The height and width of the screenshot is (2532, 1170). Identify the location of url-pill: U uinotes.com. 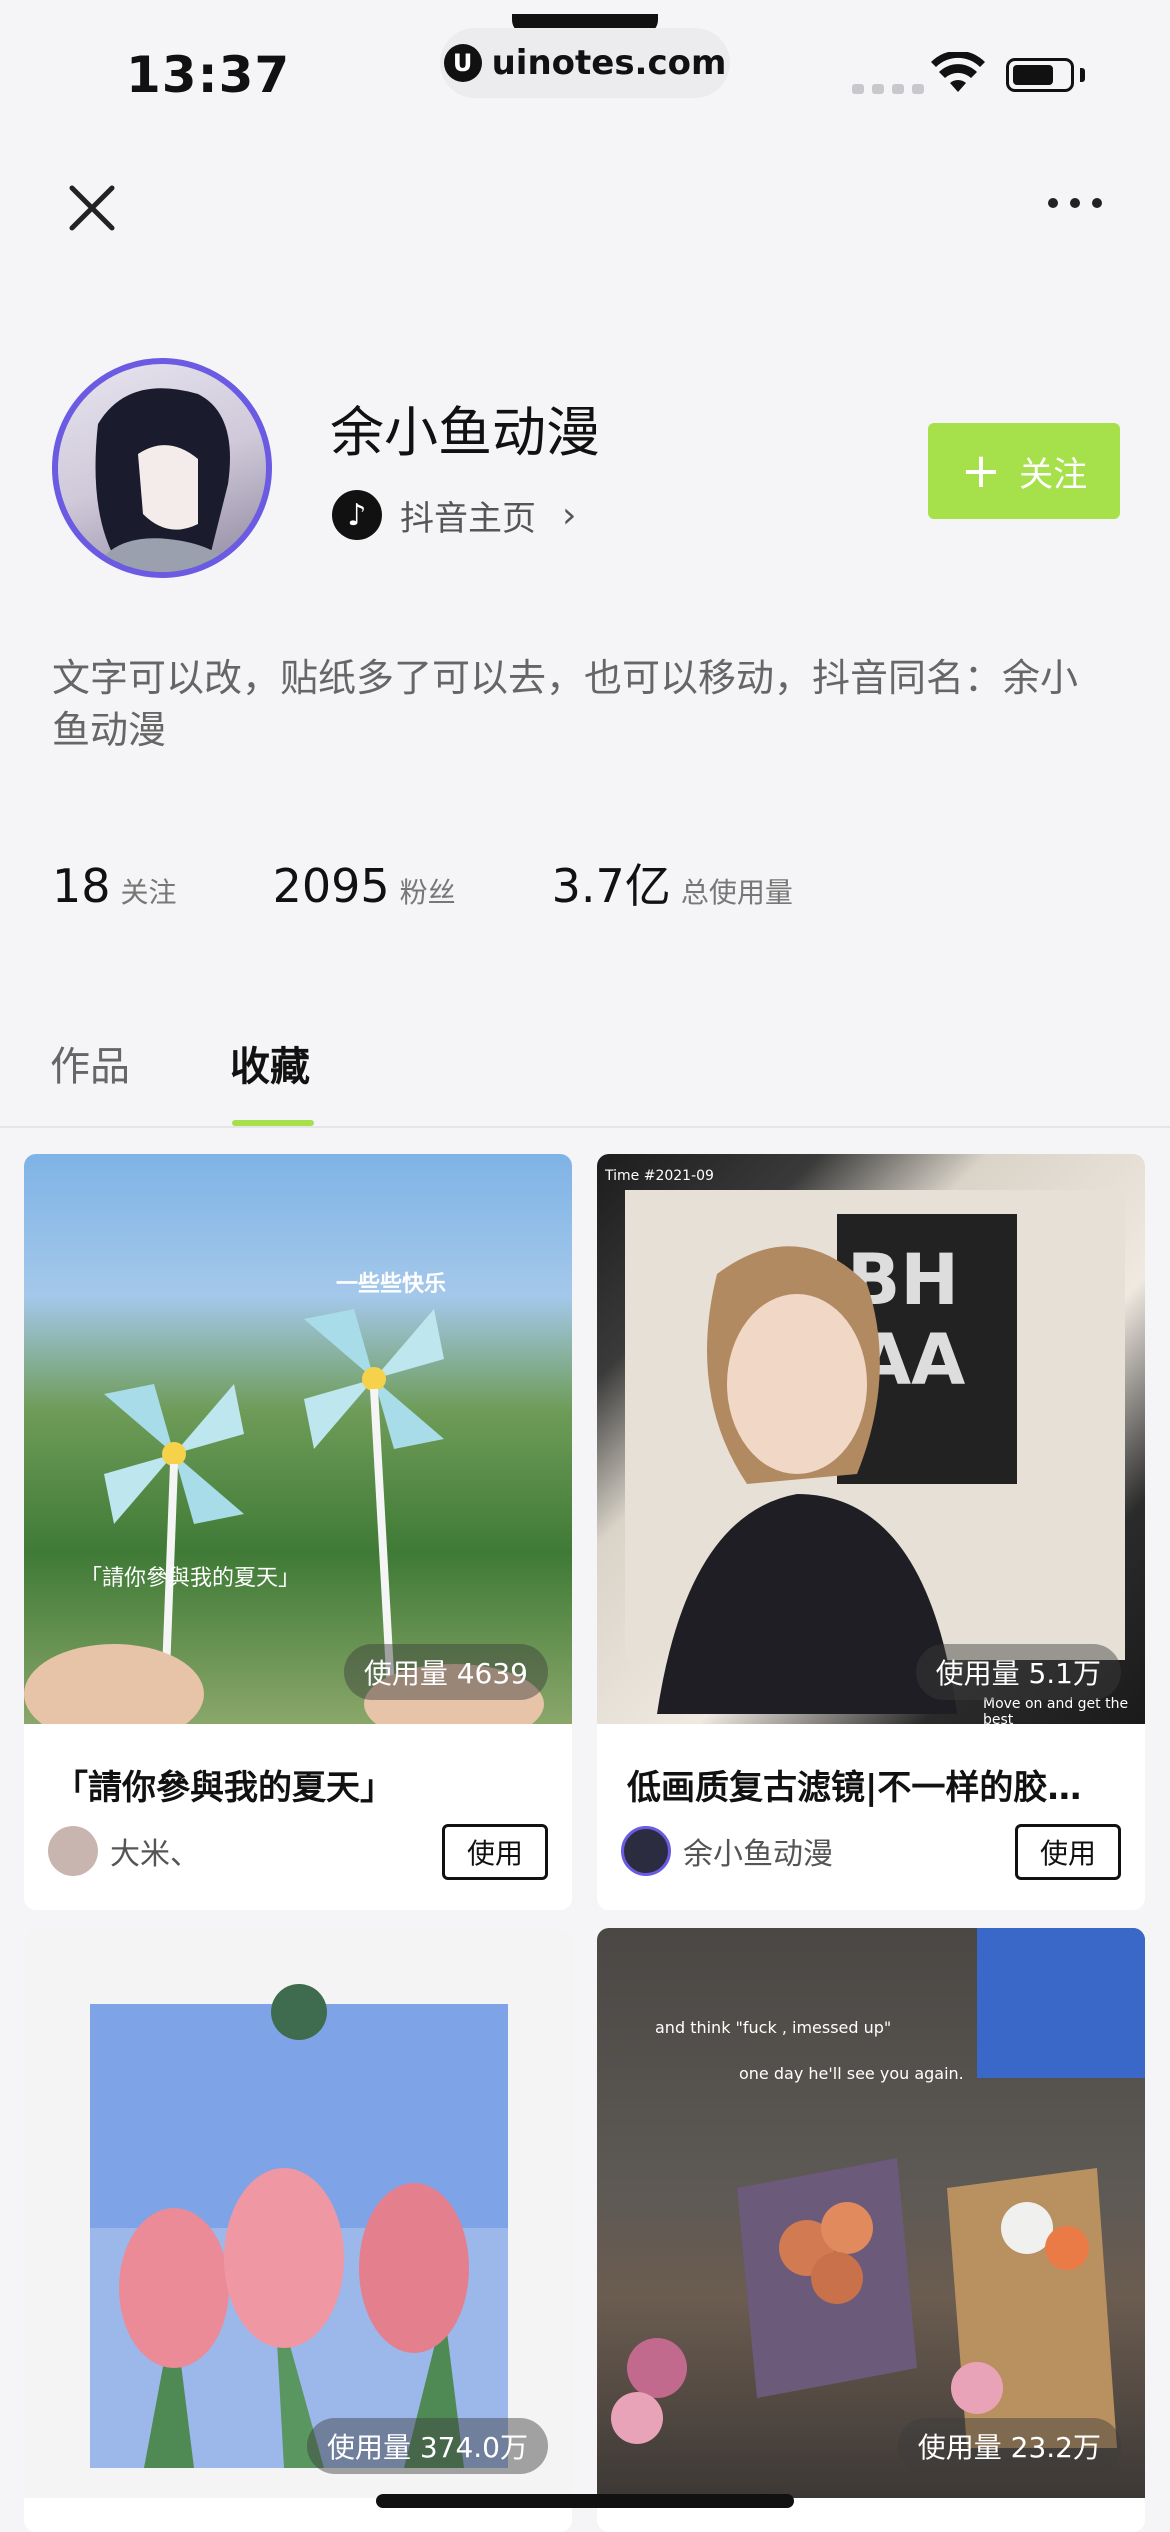
(585, 63).